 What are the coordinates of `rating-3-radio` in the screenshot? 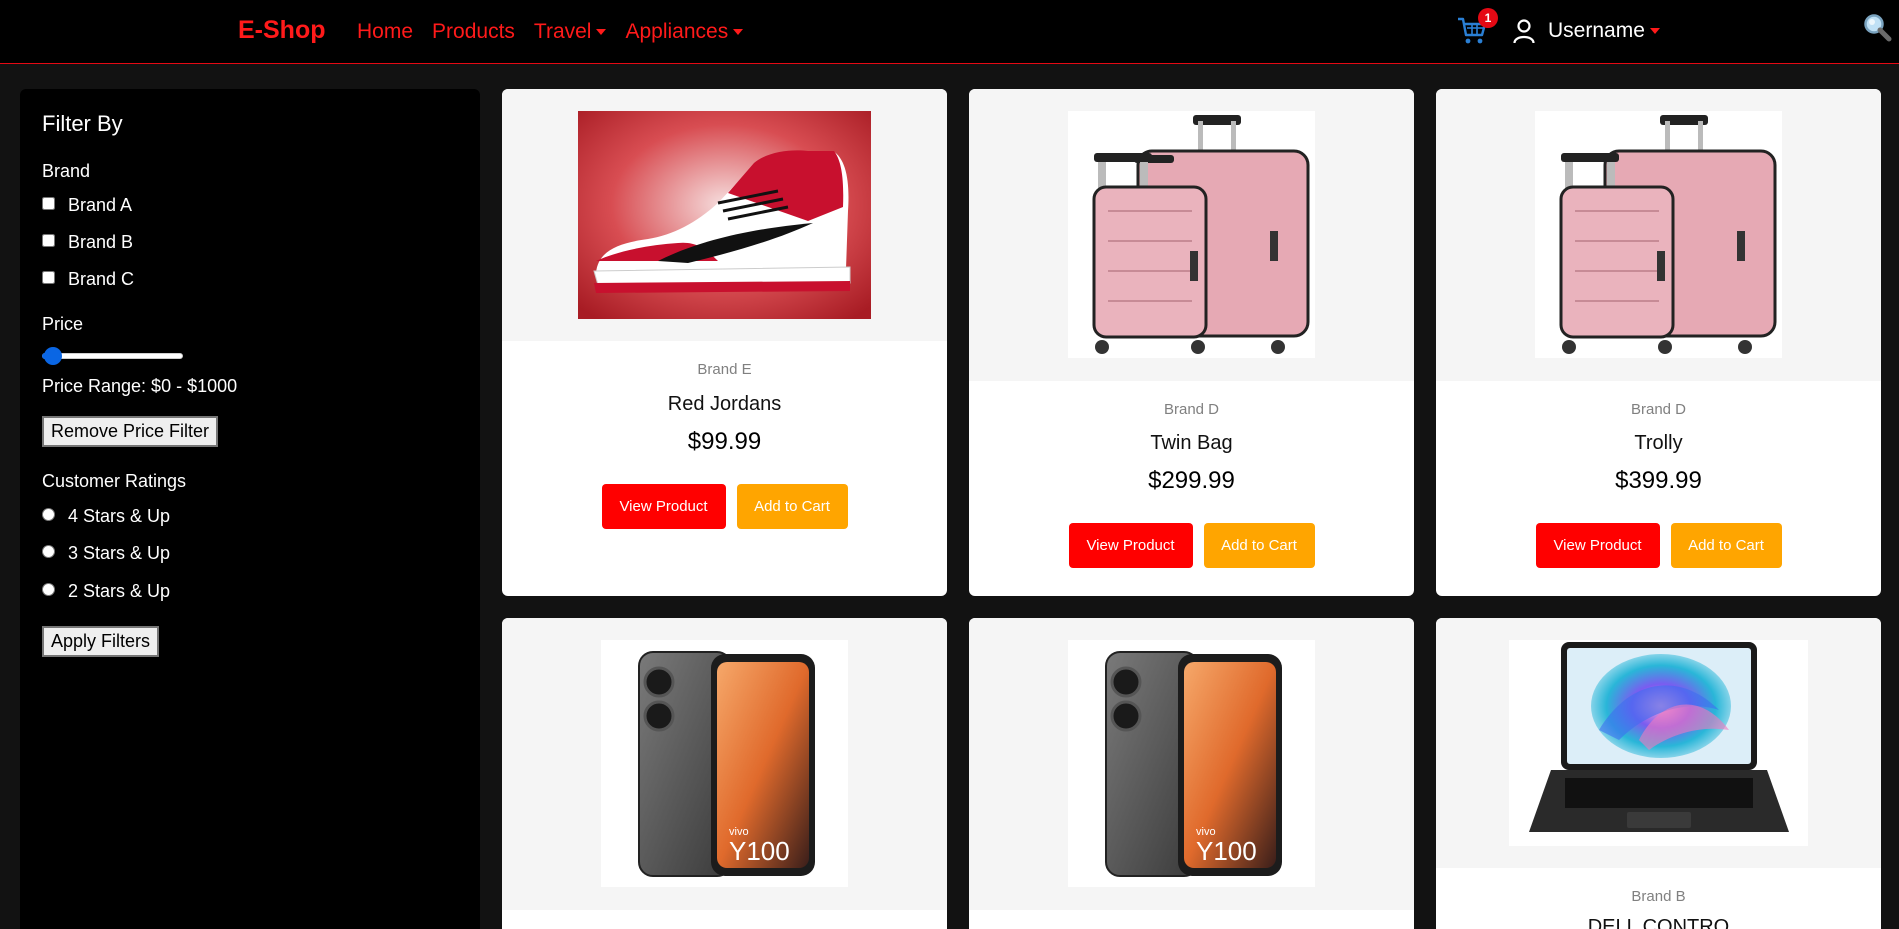 It's located at (48, 551).